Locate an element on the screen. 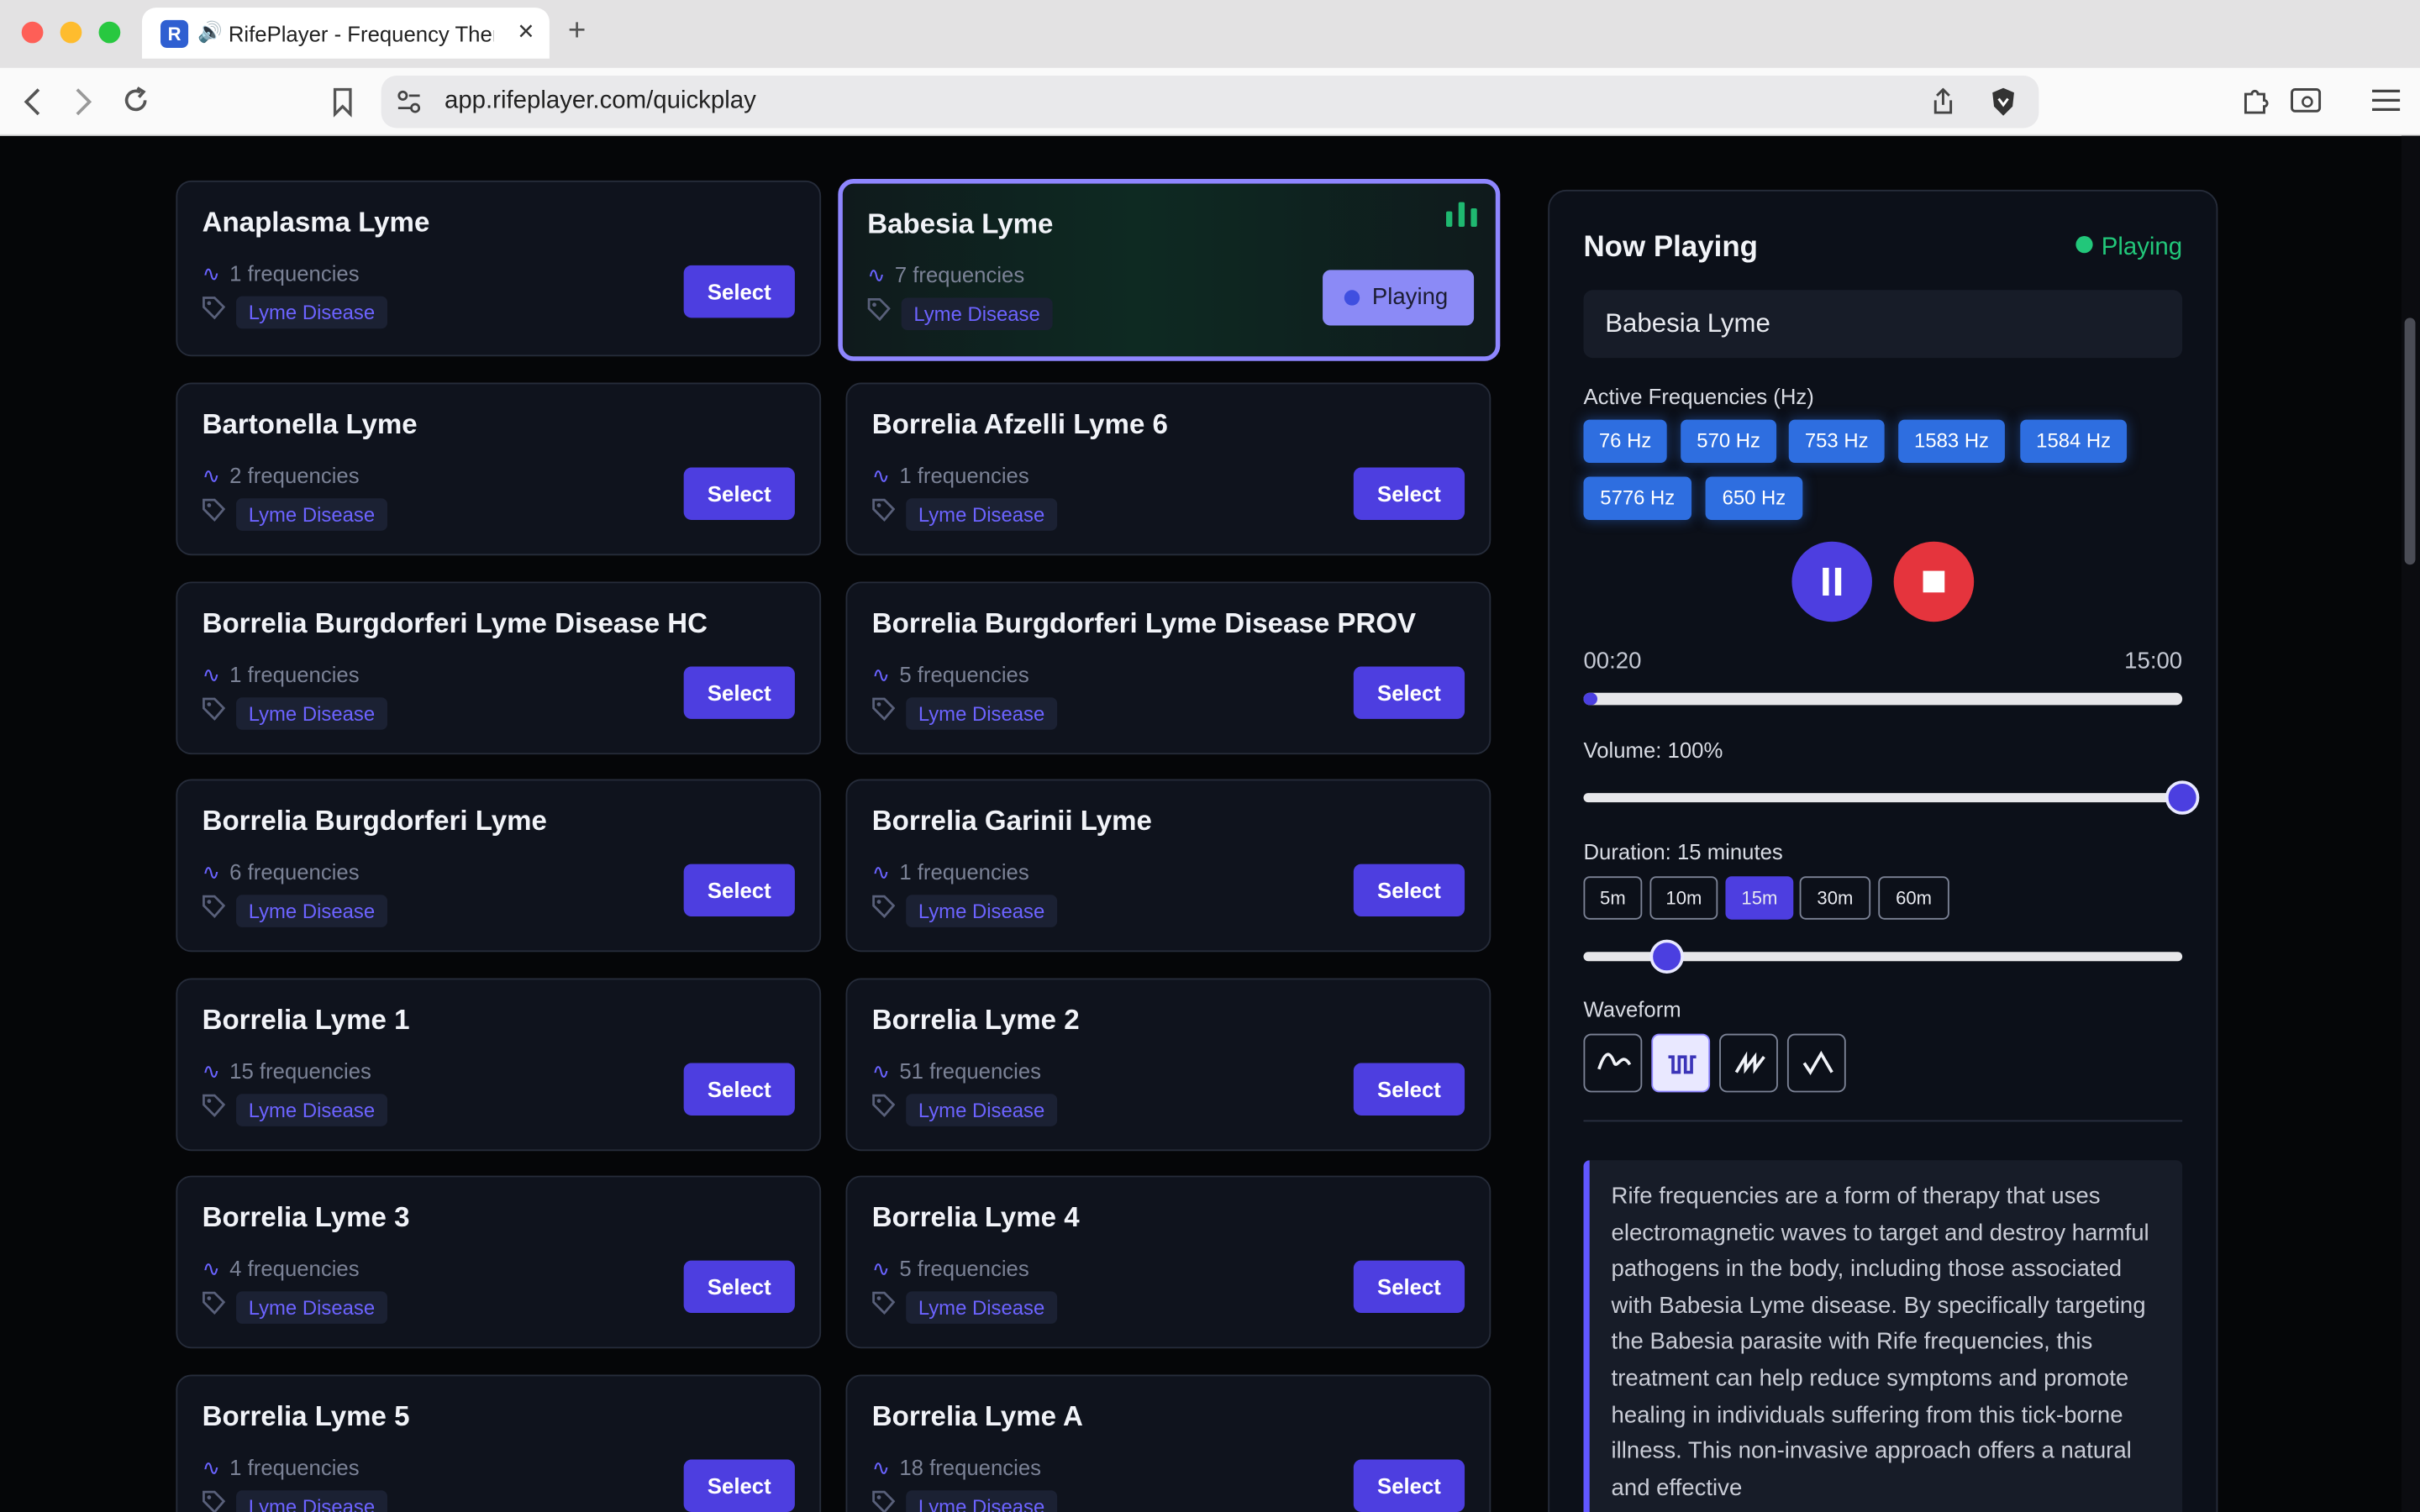 The image size is (2420, 1512). new-tab-icon: + is located at coordinates (577, 32).